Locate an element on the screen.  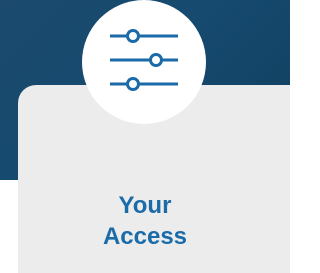
card-title-line-1: Your is located at coordinates (145, 205).